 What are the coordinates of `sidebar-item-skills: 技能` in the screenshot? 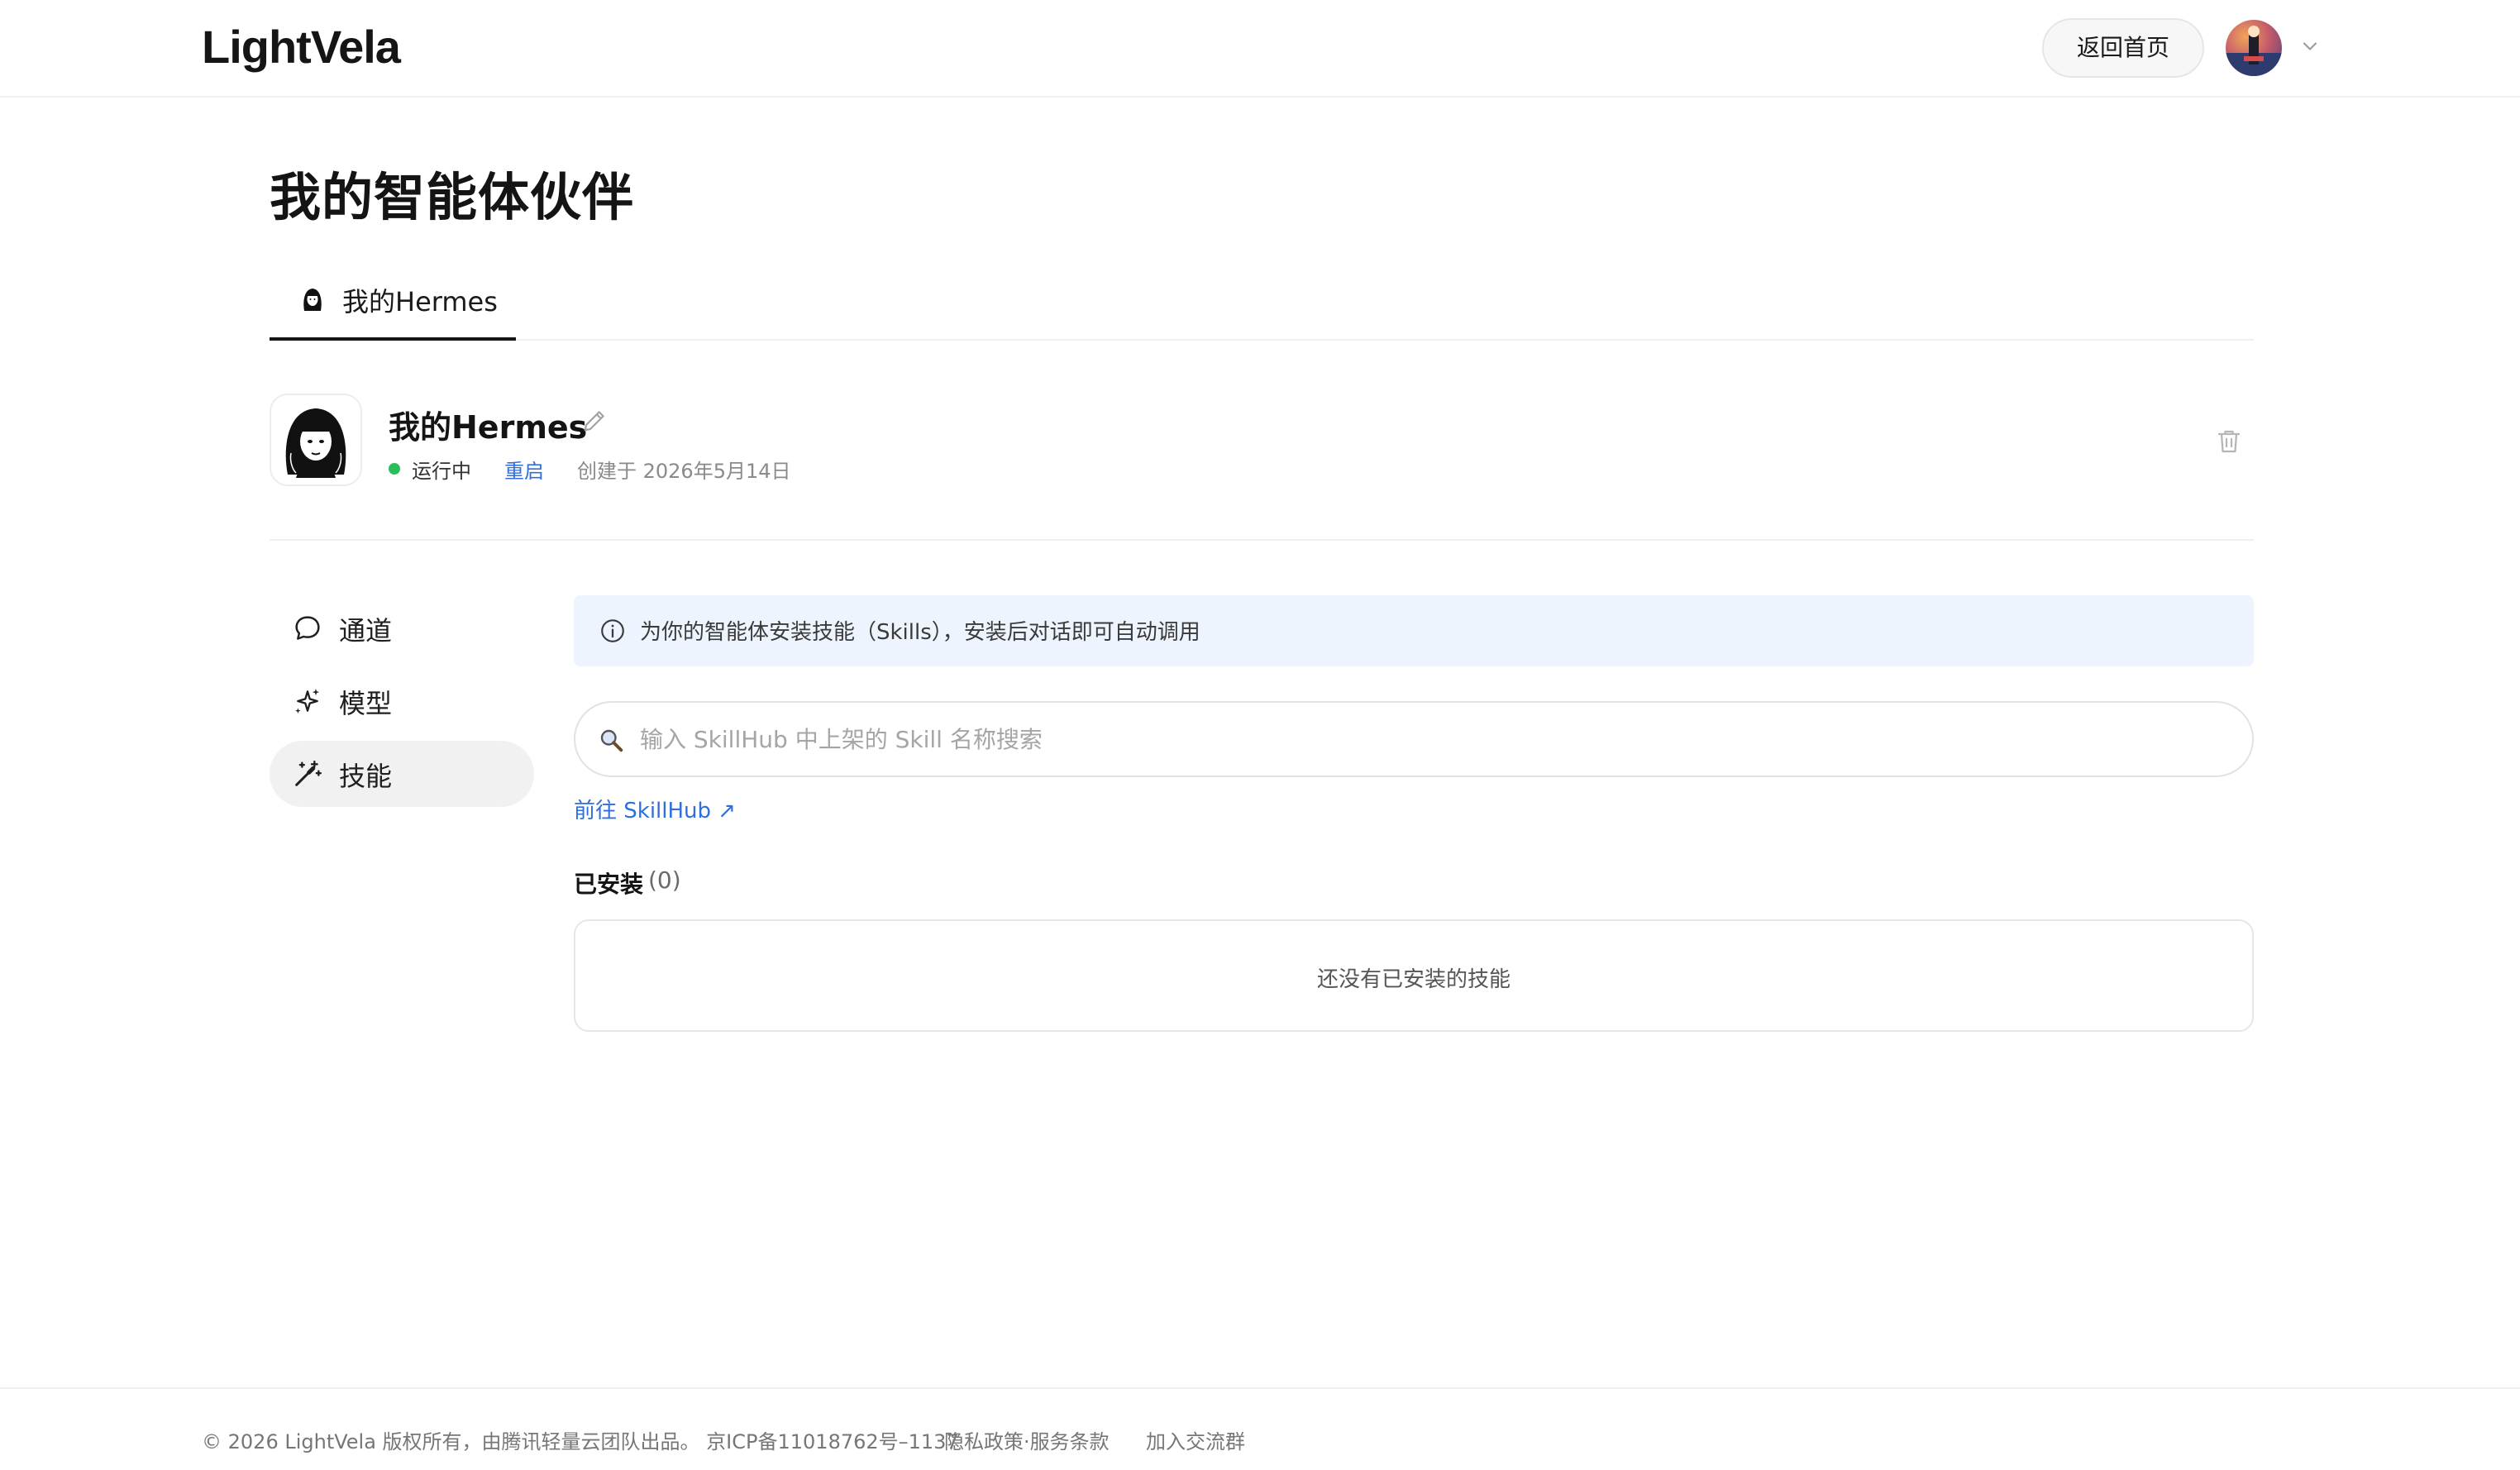 It's located at (402, 774).